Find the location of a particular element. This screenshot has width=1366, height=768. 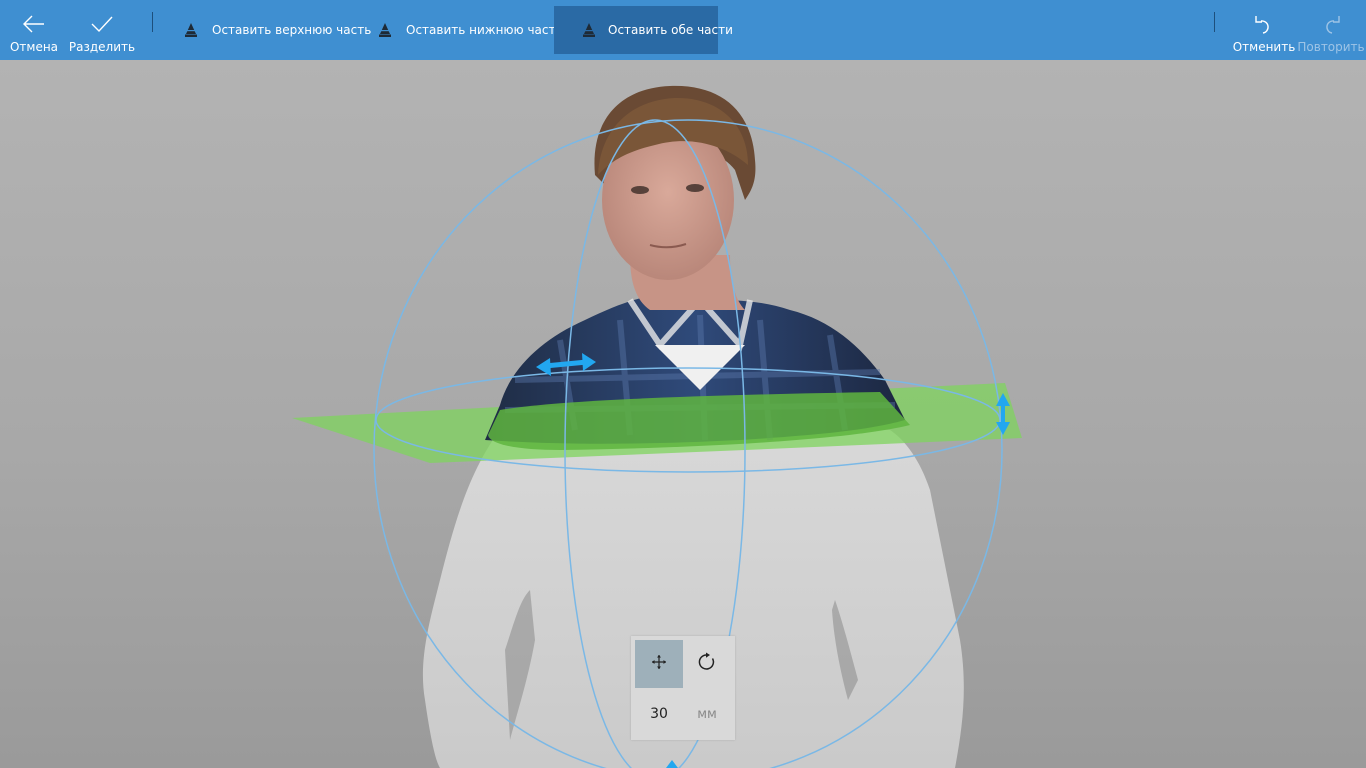

undo-label: Отменить is located at coordinates (1264, 47).